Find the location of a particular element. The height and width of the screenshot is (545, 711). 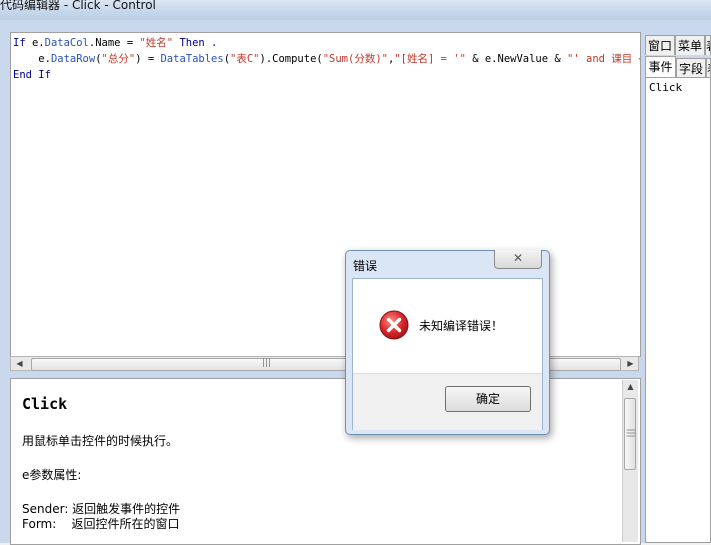

code-line: End If is located at coordinates (326, 75).